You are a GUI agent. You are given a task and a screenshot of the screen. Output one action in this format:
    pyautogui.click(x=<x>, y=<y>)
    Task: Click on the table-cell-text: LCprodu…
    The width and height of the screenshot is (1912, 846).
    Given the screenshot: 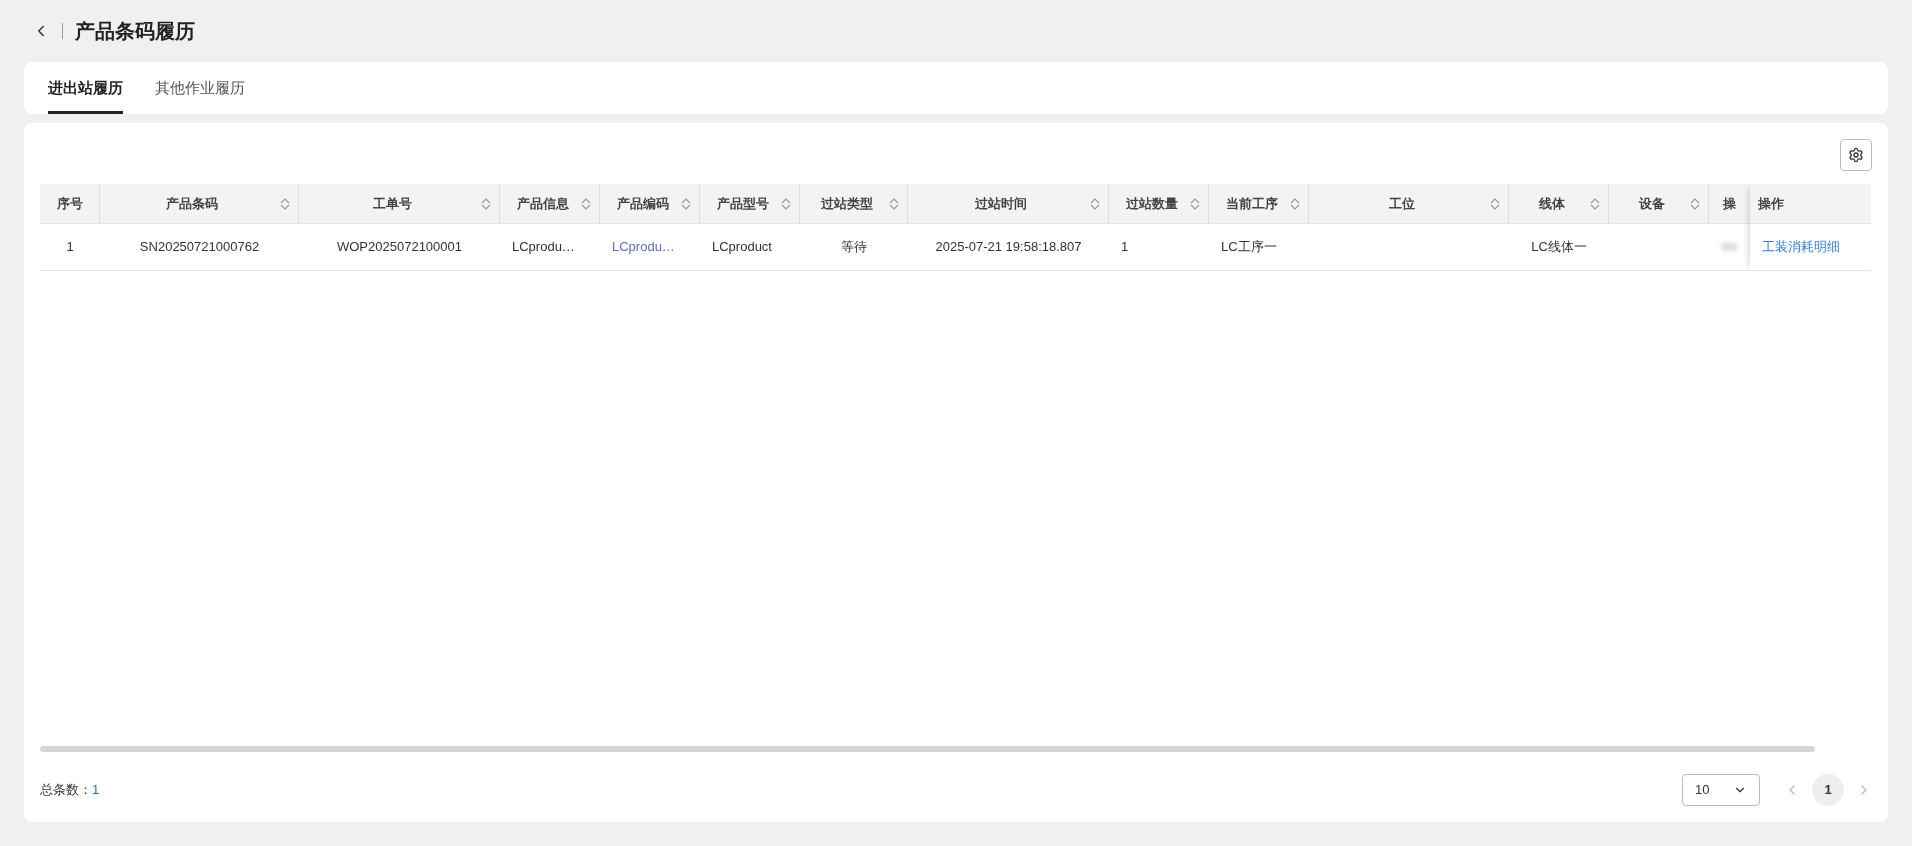 What is the action you would take?
    pyautogui.click(x=543, y=247)
    